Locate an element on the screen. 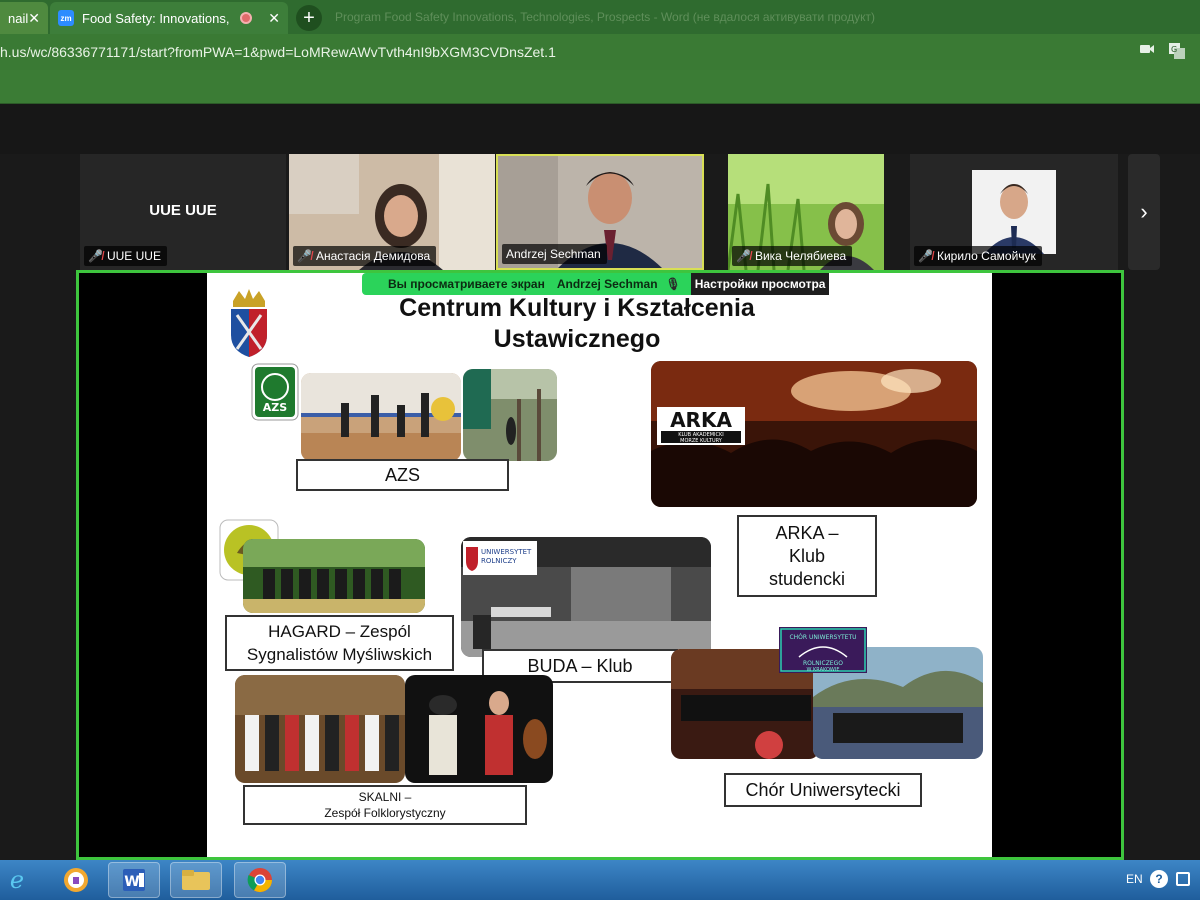  participant-avatar is located at coordinates (1014, 212).